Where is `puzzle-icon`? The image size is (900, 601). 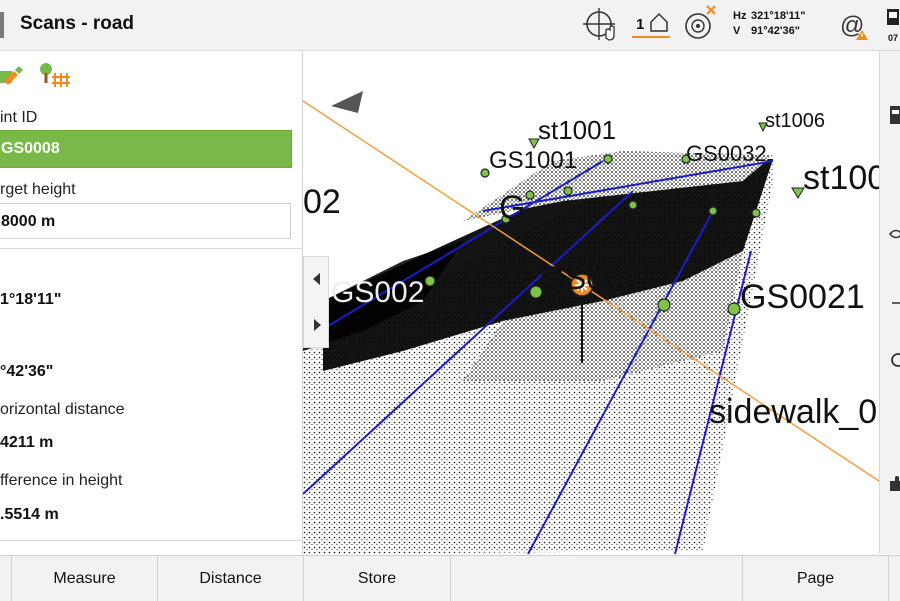 puzzle-icon is located at coordinates (895, 483).